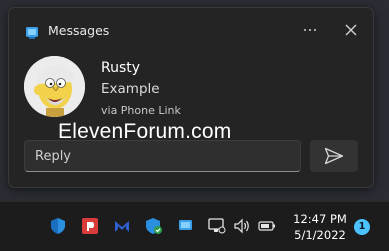 The height and width of the screenshot is (251, 389). What do you see at coordinates (130, 89) in the screenshot?
I see `message-text: Example` at bounding box center [130, 89].